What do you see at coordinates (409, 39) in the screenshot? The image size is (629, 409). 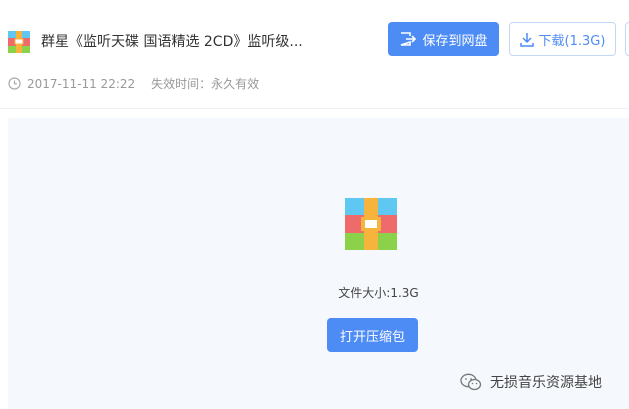 I see `save-icon` at bounding box center [409, 39].